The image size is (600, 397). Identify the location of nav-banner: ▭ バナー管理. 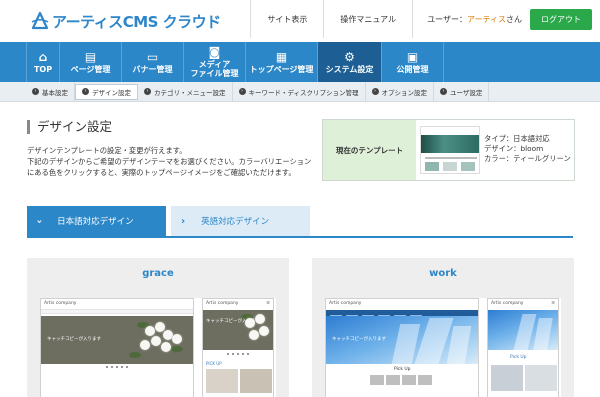
(153, 62).